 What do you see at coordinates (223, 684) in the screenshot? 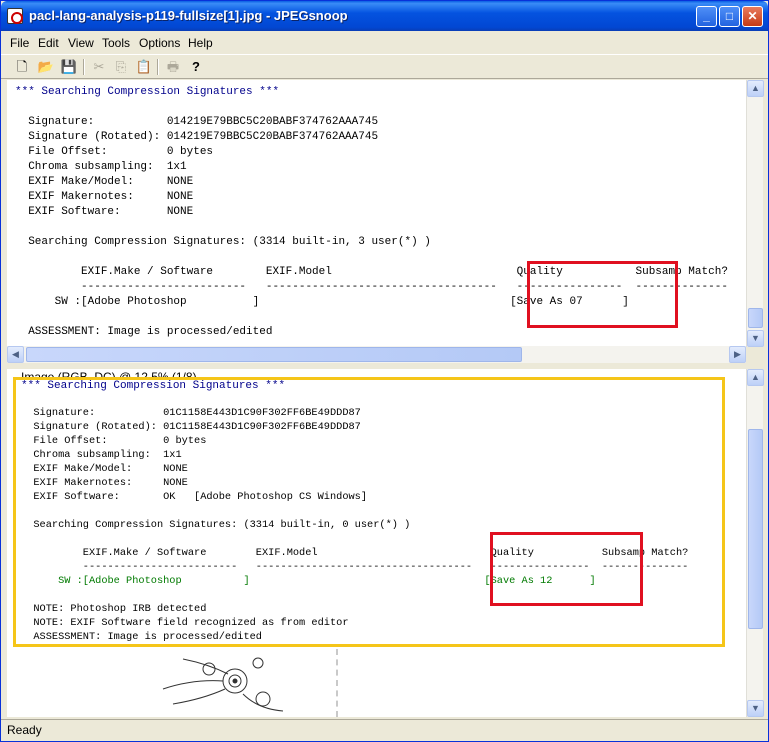
I see `decorative-image-thumbnail` at bounding box center [223, 684].